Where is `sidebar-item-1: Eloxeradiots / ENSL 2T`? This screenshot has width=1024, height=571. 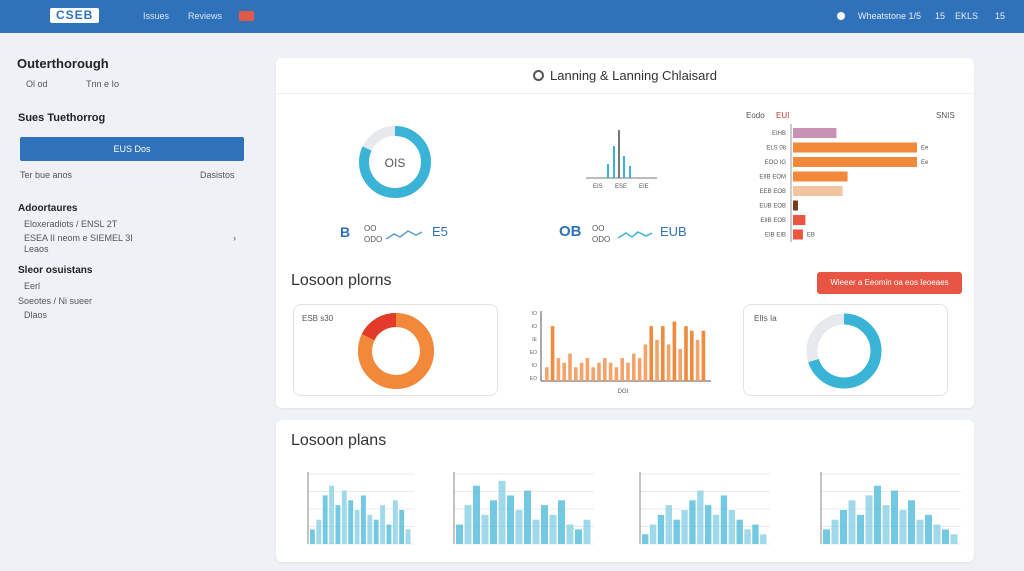 sidebar-item-1: Eloxeradiots / ENSL 2T is located at coordinates (70, 224).